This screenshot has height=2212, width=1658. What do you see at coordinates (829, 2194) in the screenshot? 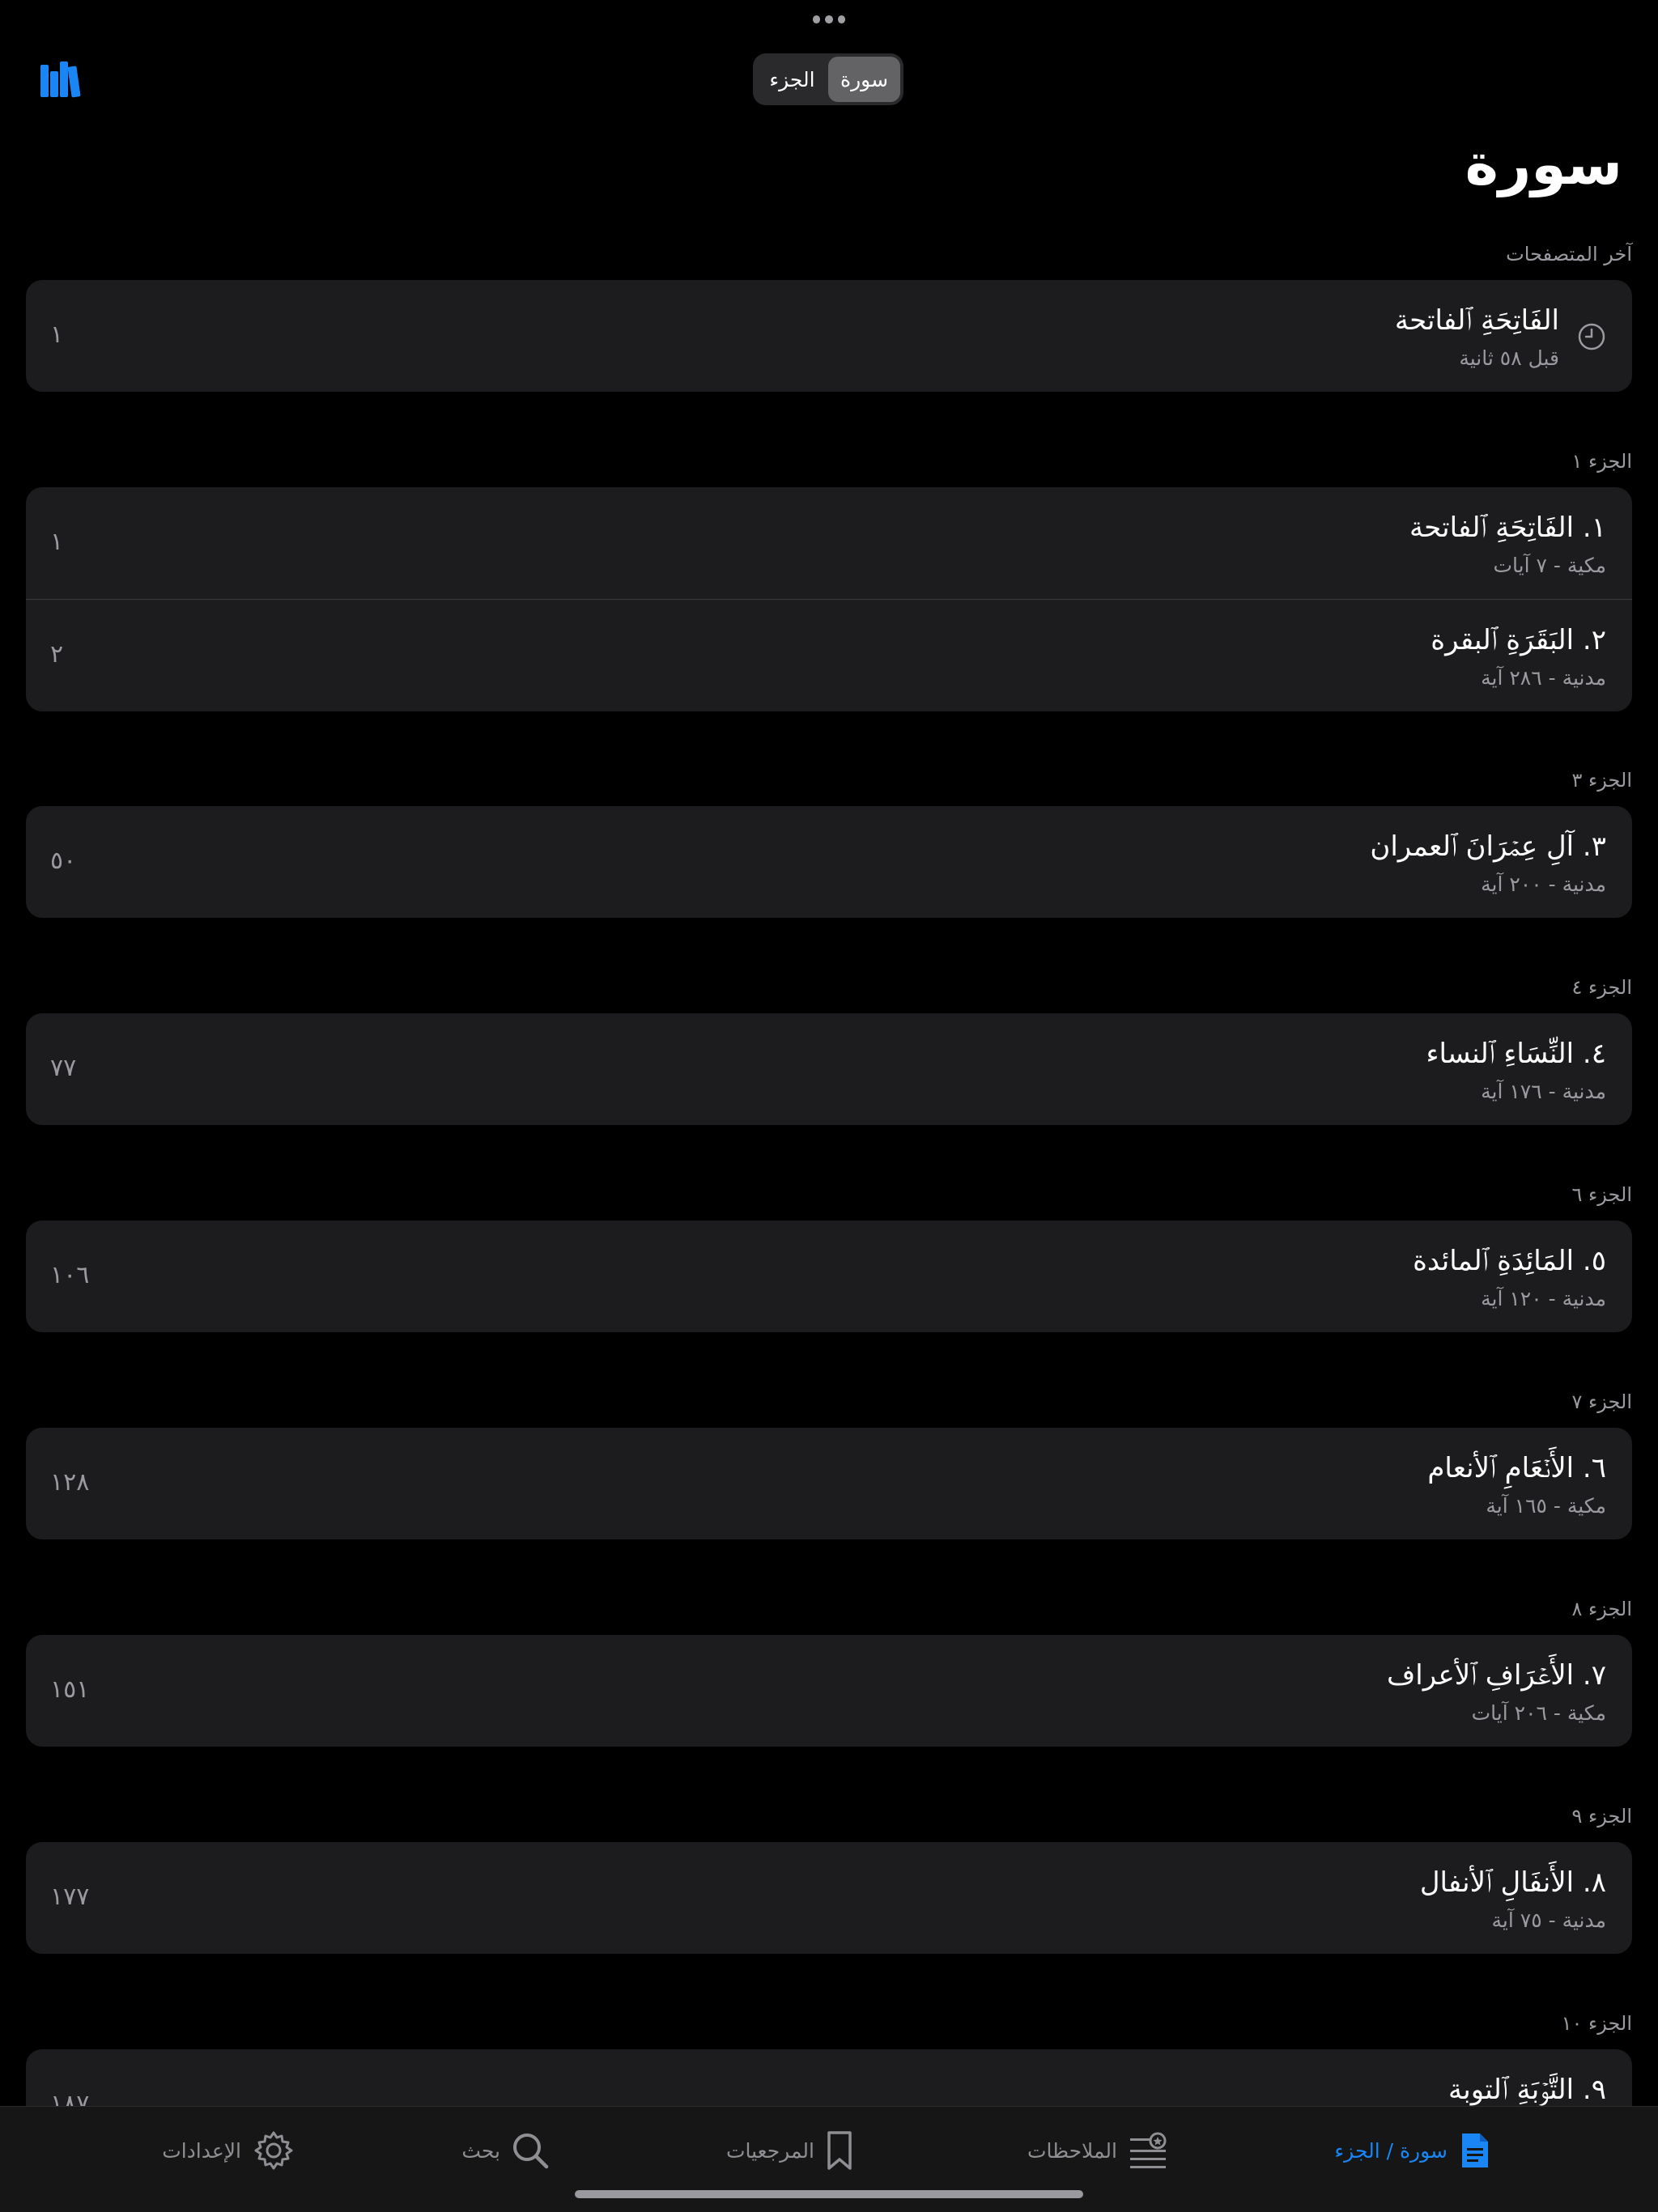
I see `home-indicator` at bounding box center [829, 2194].